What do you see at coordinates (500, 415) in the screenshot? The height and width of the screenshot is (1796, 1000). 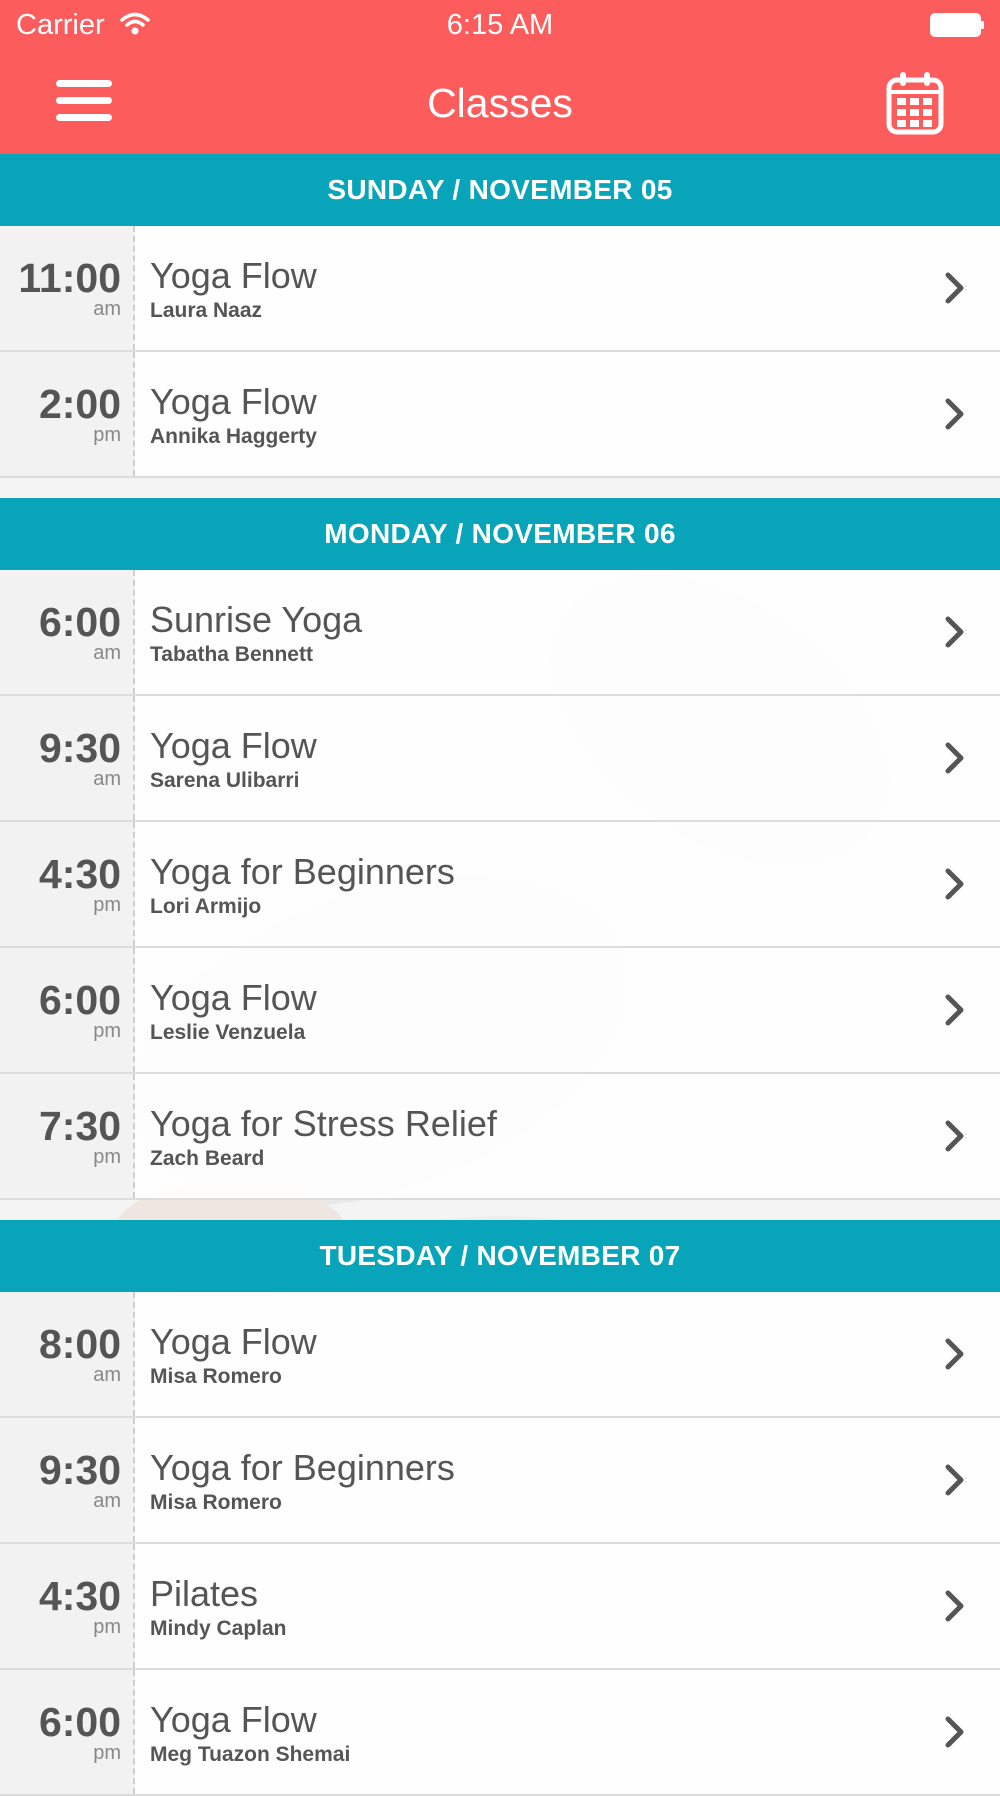 I see `class-row: 2:00 pm Yoga Flow Annika Haggerty` at bounding box center [500, 415].